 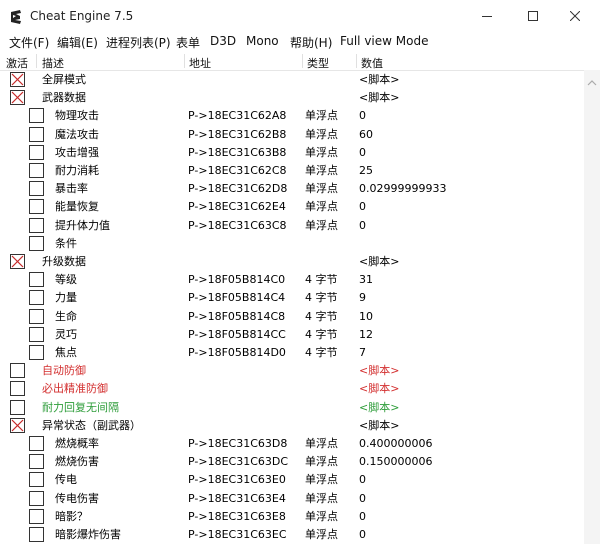 I want to click on row-description: 能量恢复, so click(x=77, y=207).